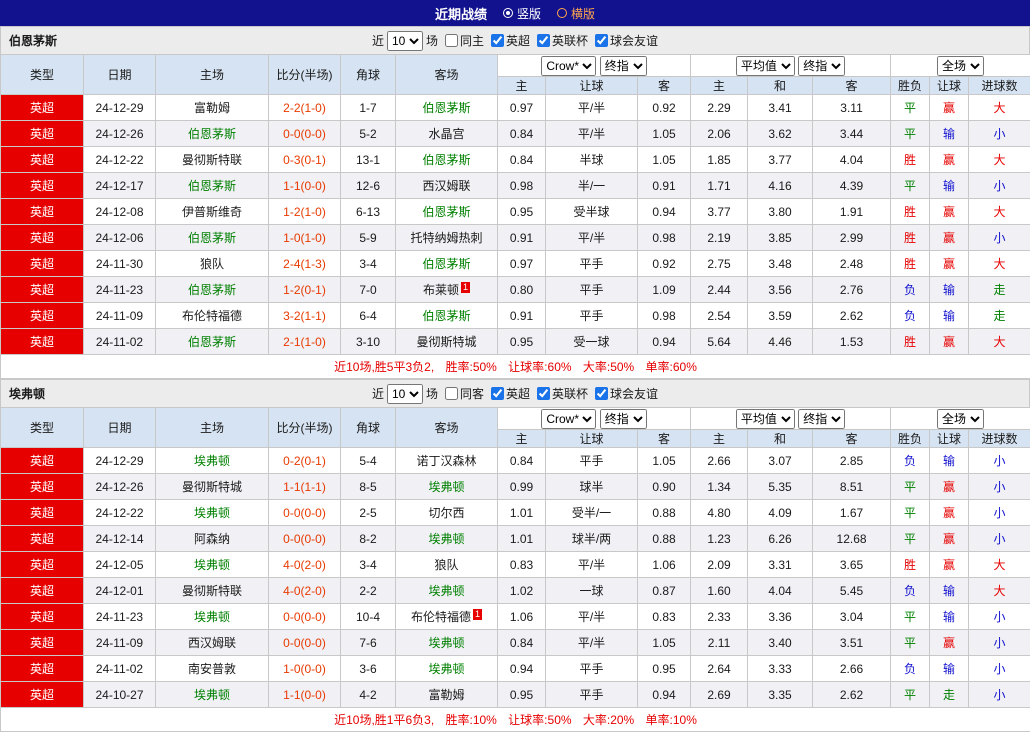 The width and height of the screenshot is (1030, 732). What do you see at coordinates (447, 238) in the screenshot?
I see `away-team: 托特纳姆热刺` at bounding box center [447, 238].